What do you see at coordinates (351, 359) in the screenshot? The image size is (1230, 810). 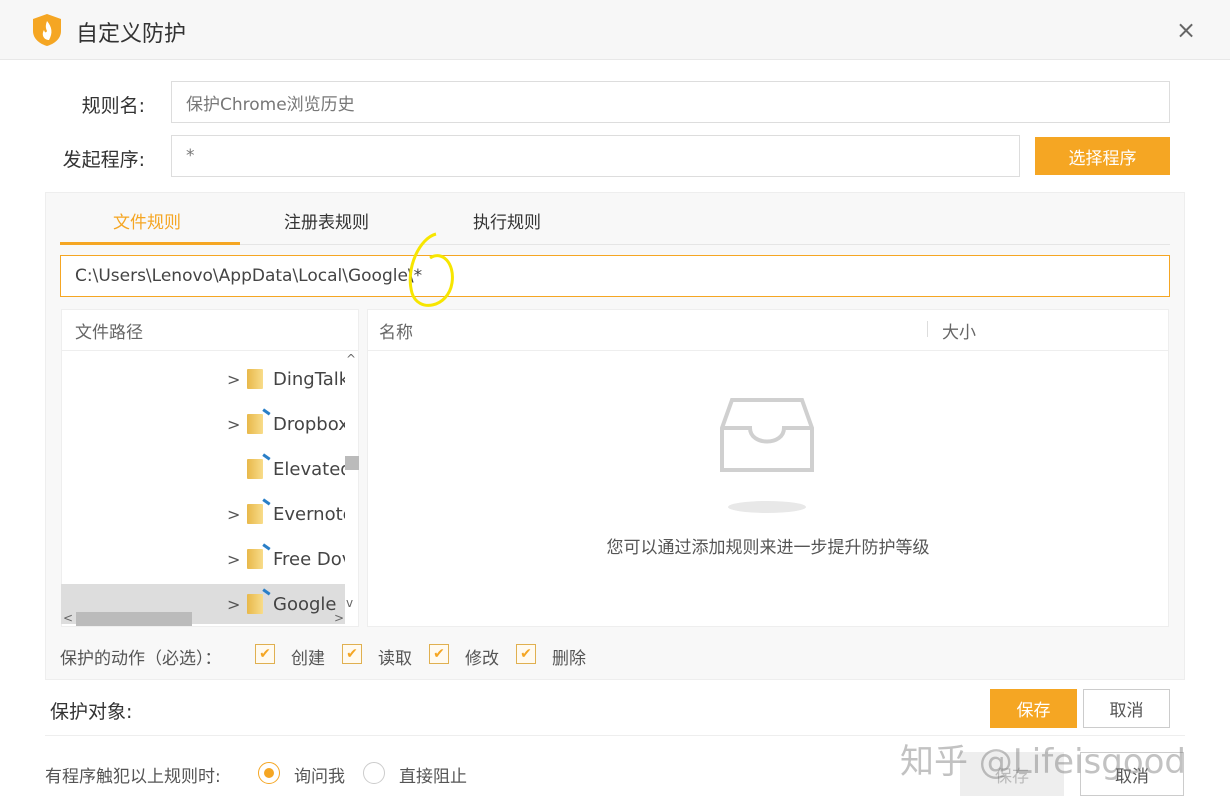 I see `scroll-up-icon: ^` at bounding box center [351, 359].